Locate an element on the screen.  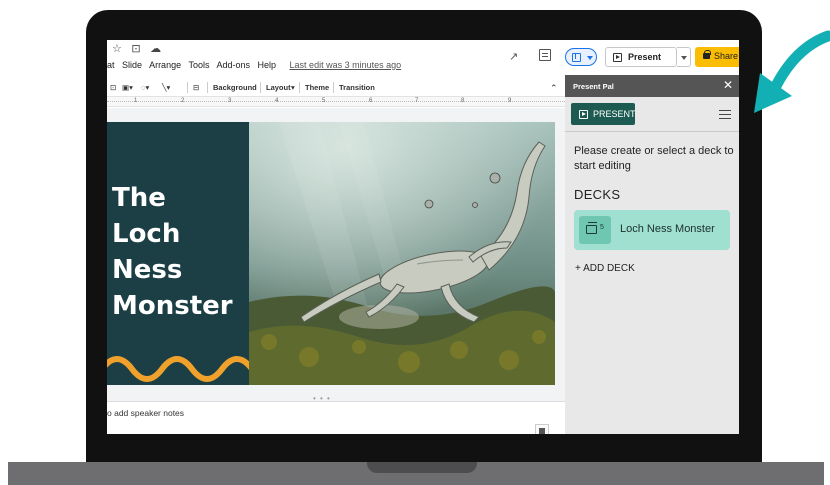
addon-launch-button is located at coordinates (581, 57).